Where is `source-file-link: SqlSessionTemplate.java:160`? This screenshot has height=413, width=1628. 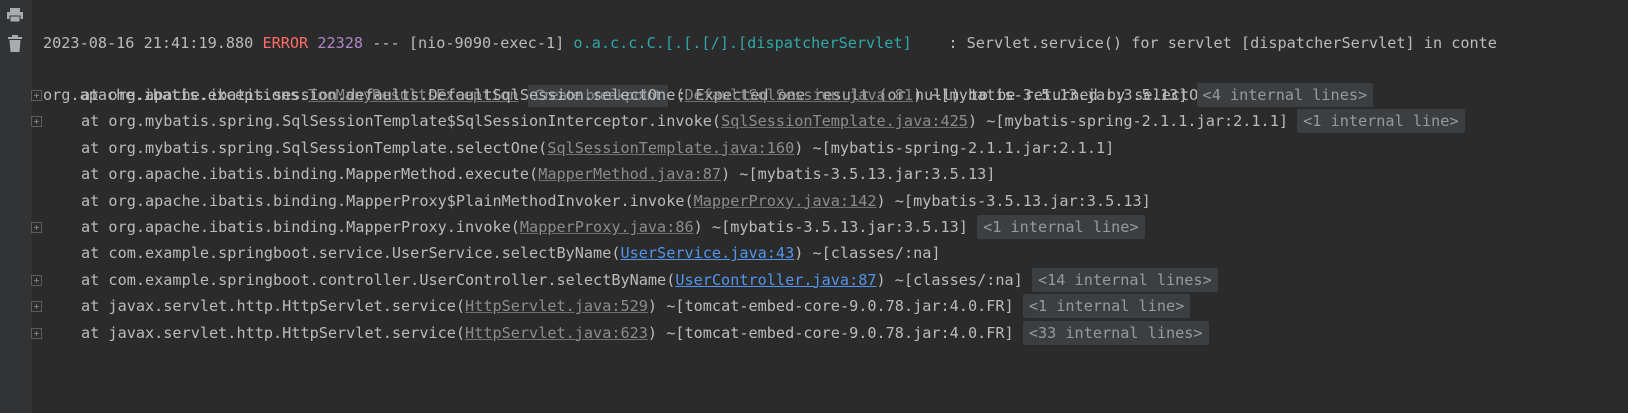
source-file-link: SqlSessionTemplate.java:160 is located at coordinates (670, 148).